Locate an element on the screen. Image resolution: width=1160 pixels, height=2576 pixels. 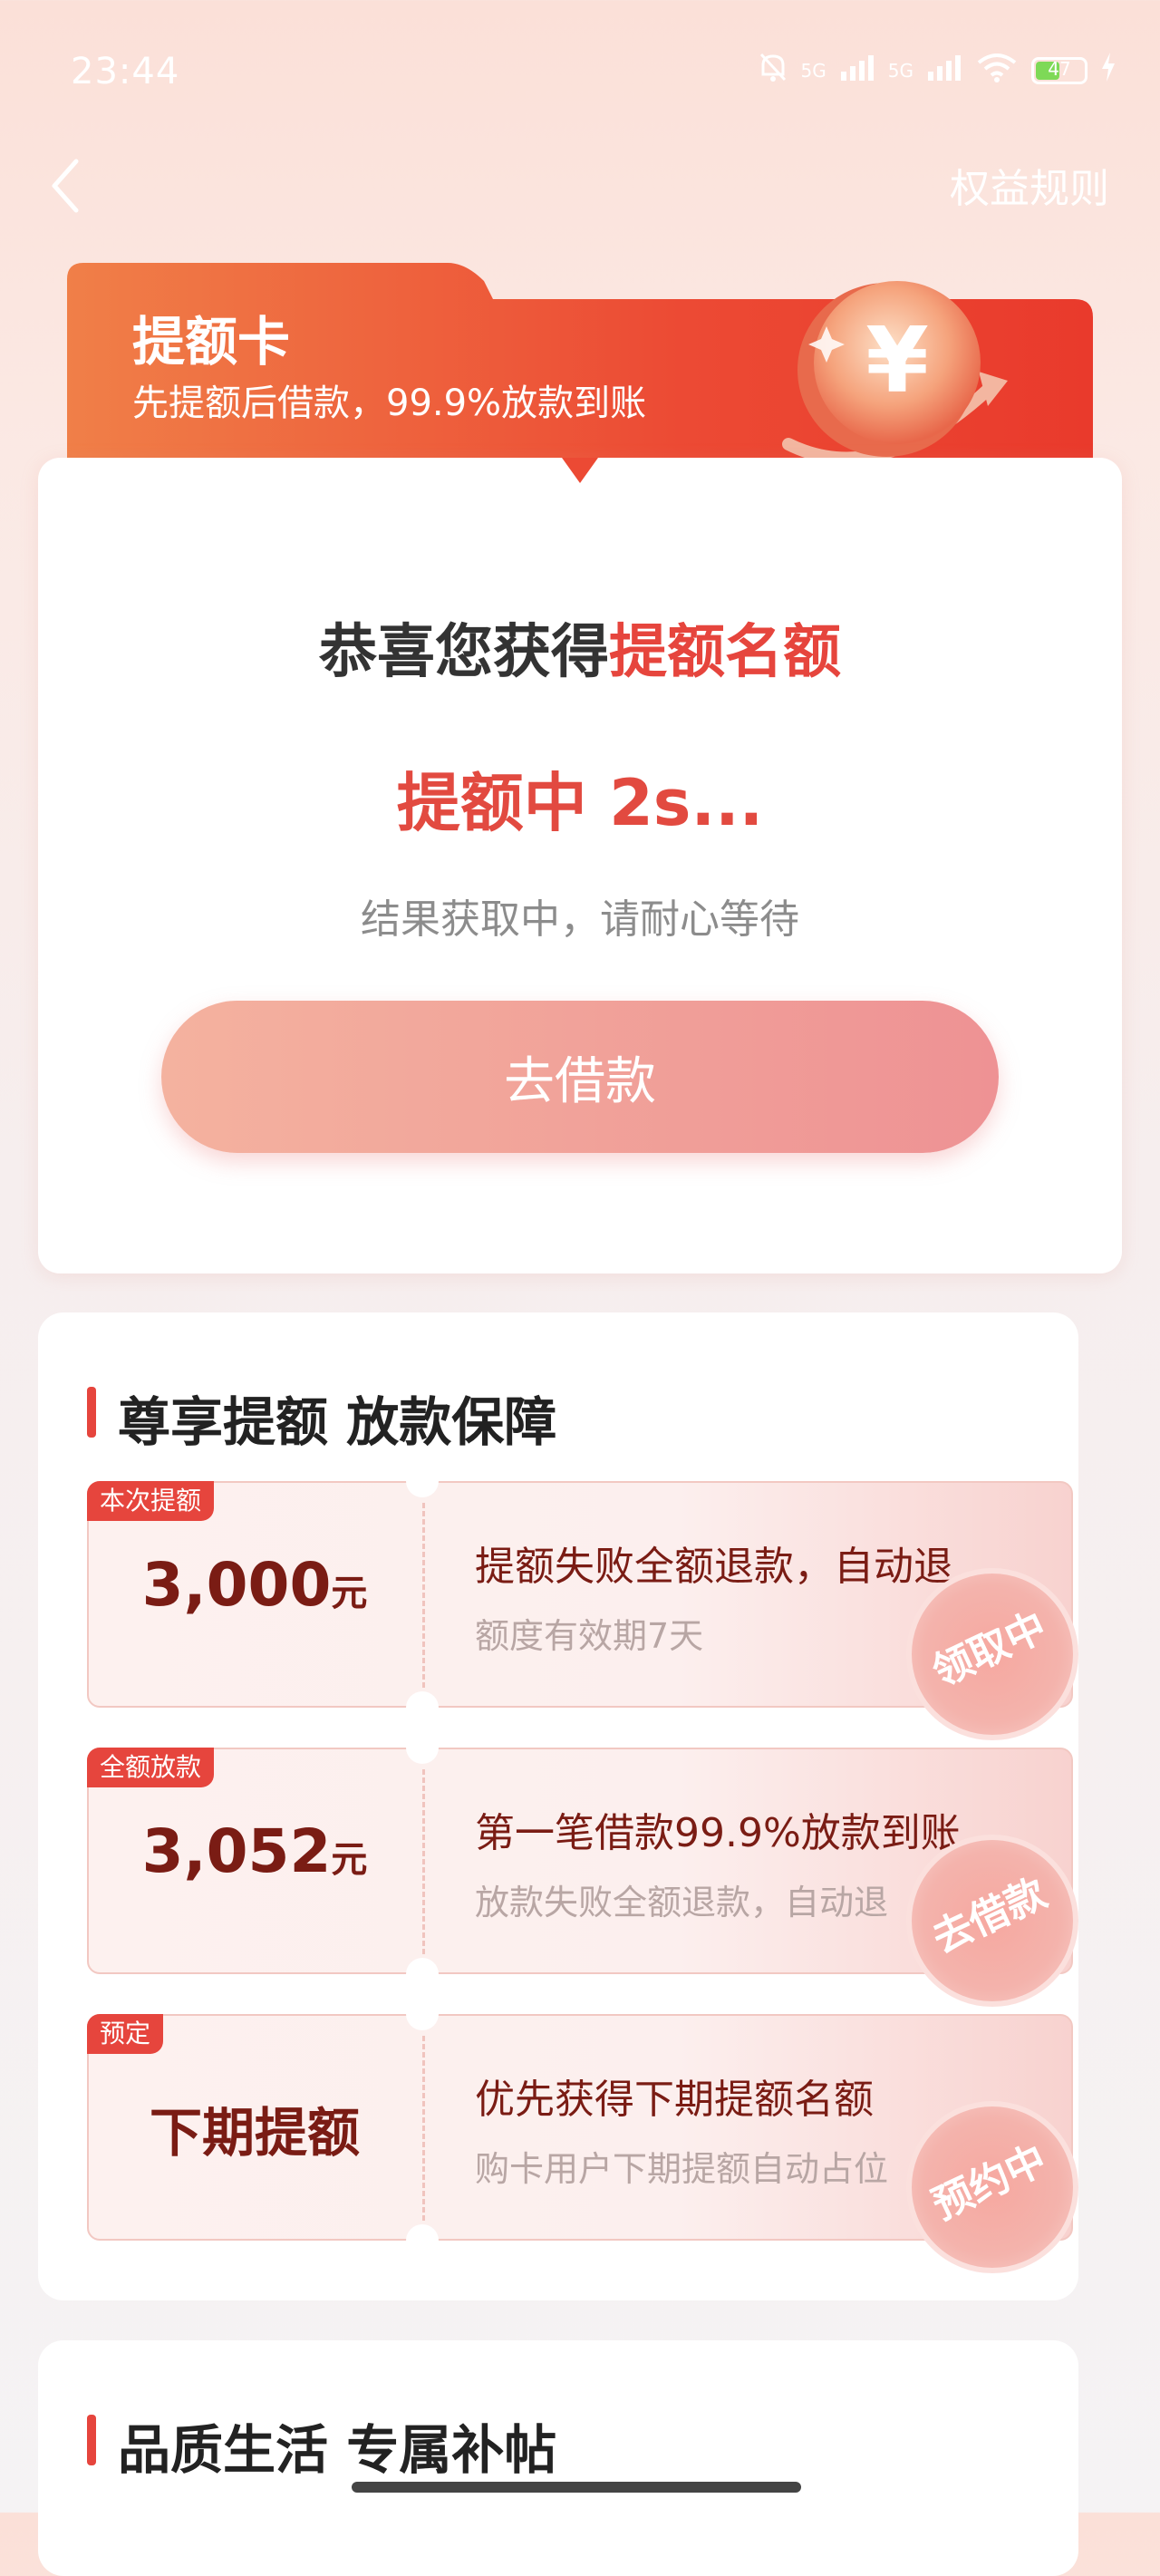
ticket-amount-value: 3,000 is located at coordinates (236, 1585).